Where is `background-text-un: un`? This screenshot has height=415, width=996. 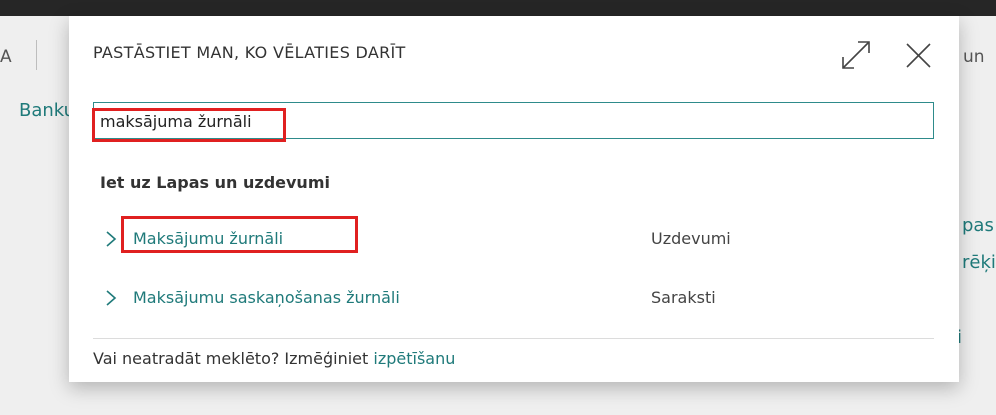
background-text-un: un is located at coordinates (974, 57).